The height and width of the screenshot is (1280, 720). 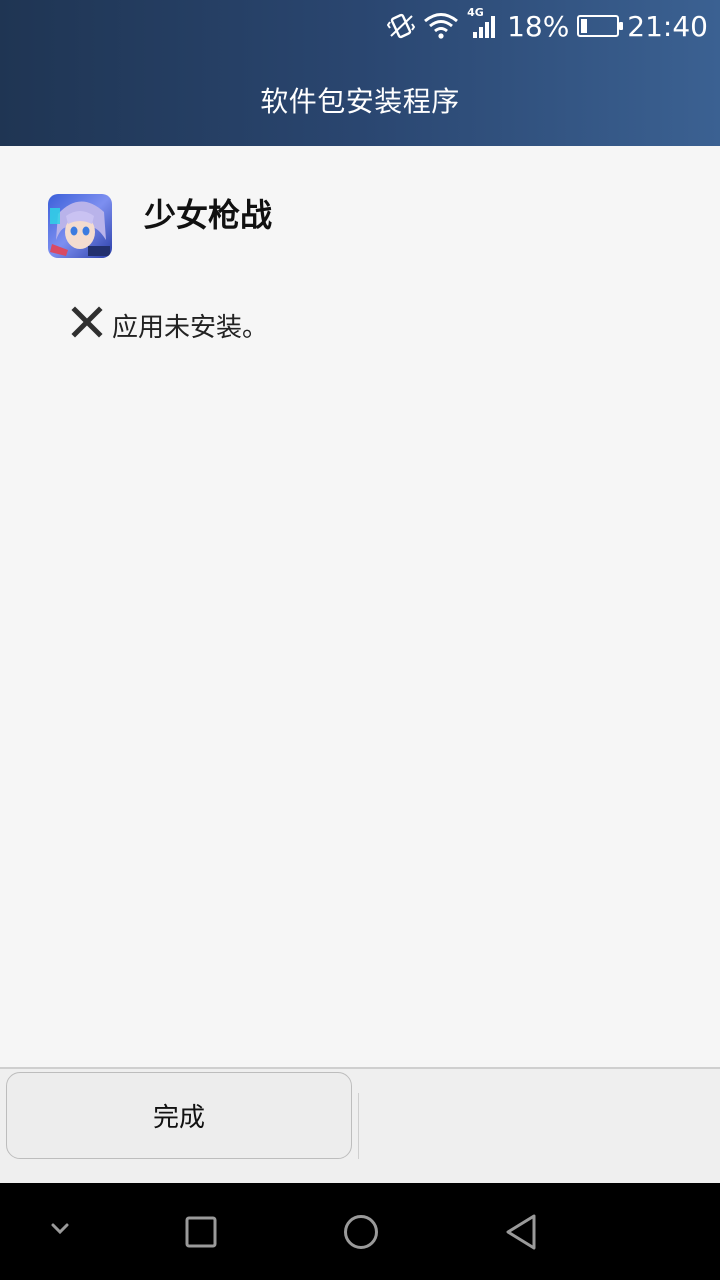 I want to click on app-info: 少女枪战, so click(x=160, y=226).